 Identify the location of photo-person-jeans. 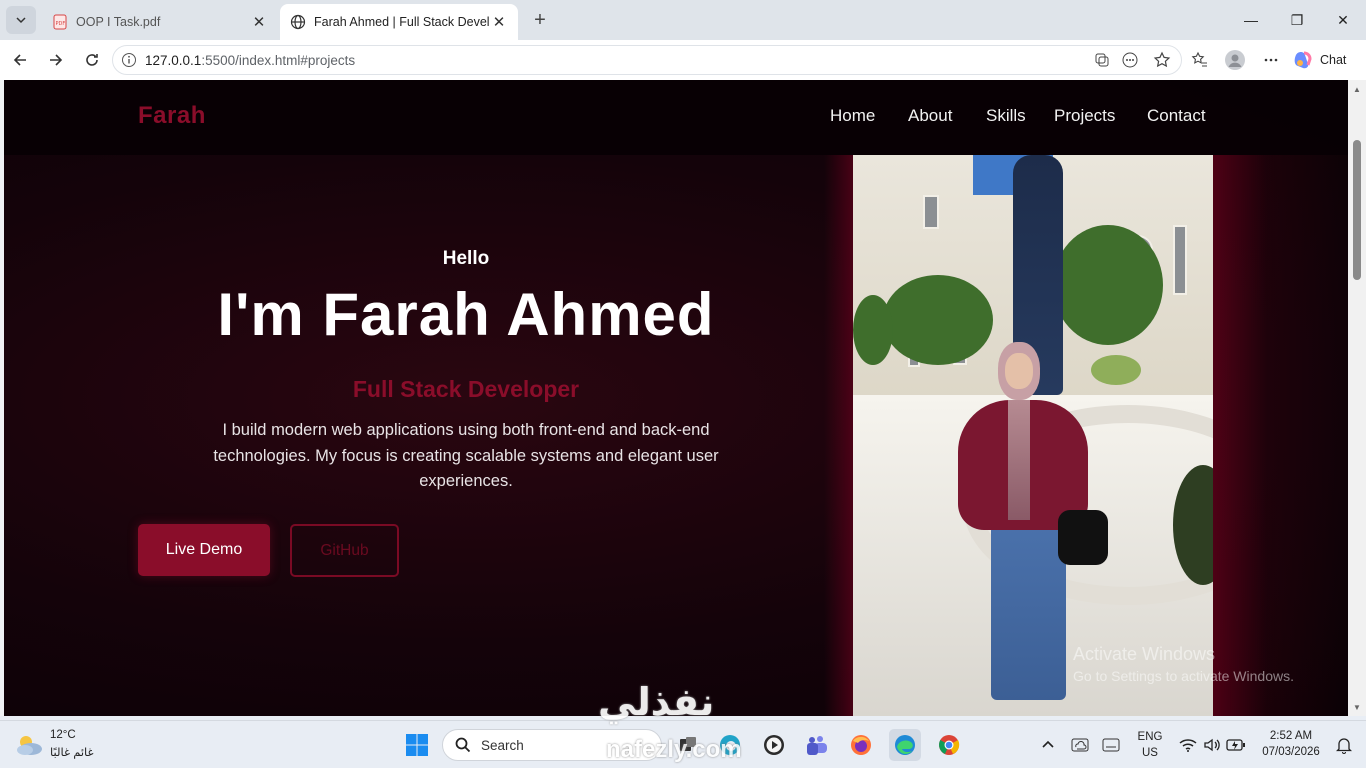
(1028, 612).